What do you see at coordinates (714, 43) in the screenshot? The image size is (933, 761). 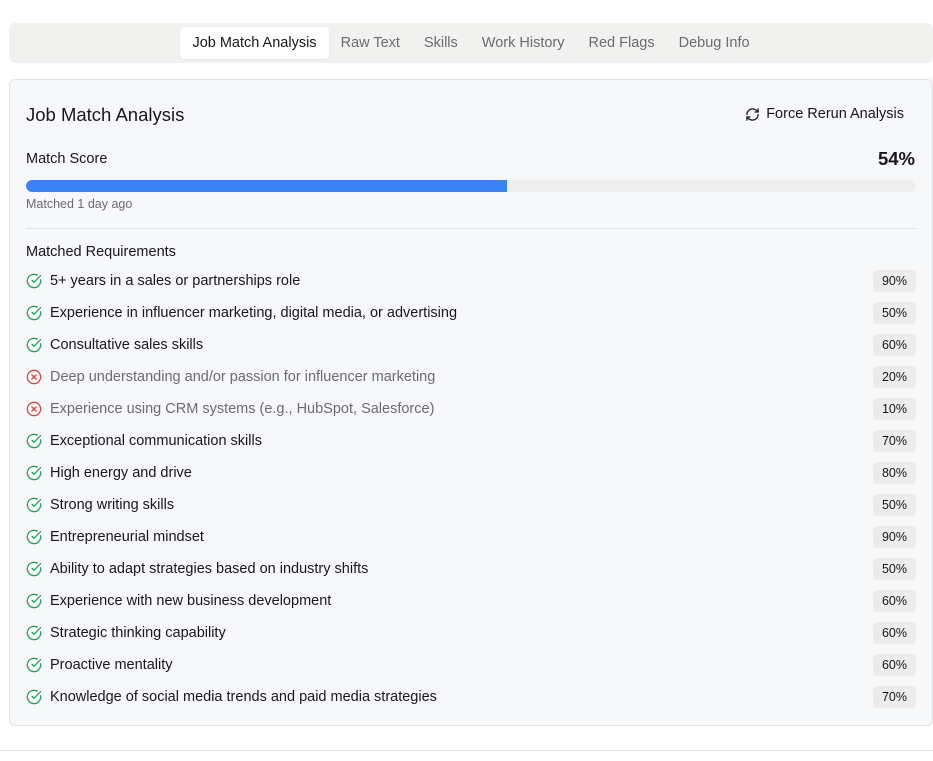 I see `tab-debug-info: Debug Info` at bounding box center [714, 43].